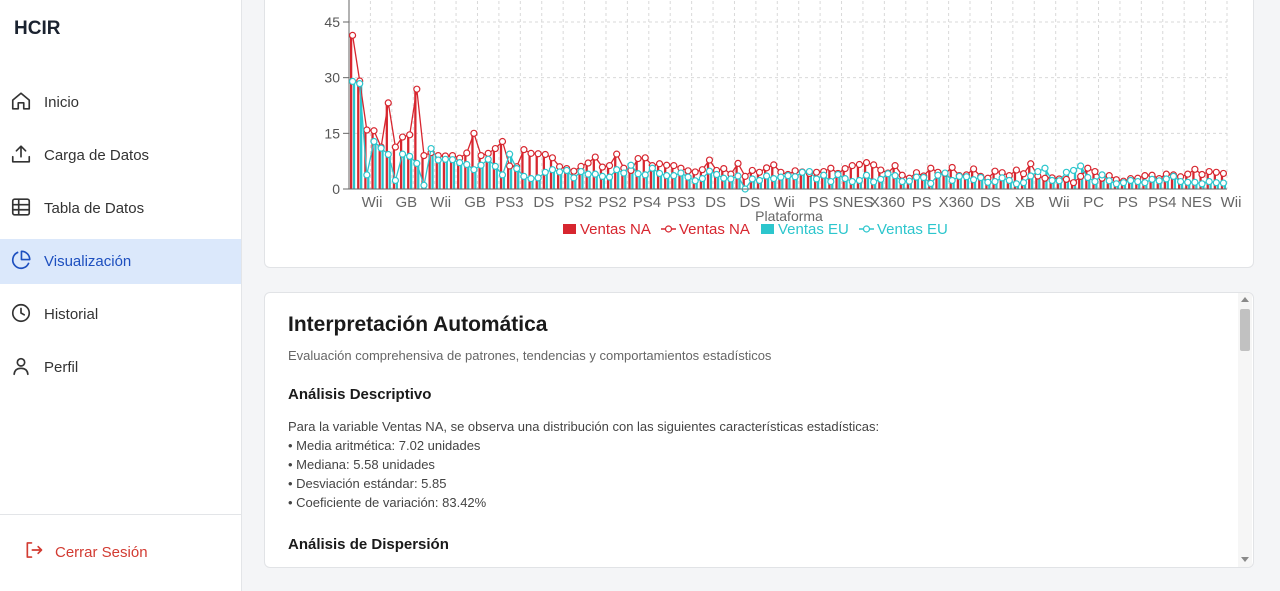  I want to click on scroll-down-arrow, so click(1245, 559).